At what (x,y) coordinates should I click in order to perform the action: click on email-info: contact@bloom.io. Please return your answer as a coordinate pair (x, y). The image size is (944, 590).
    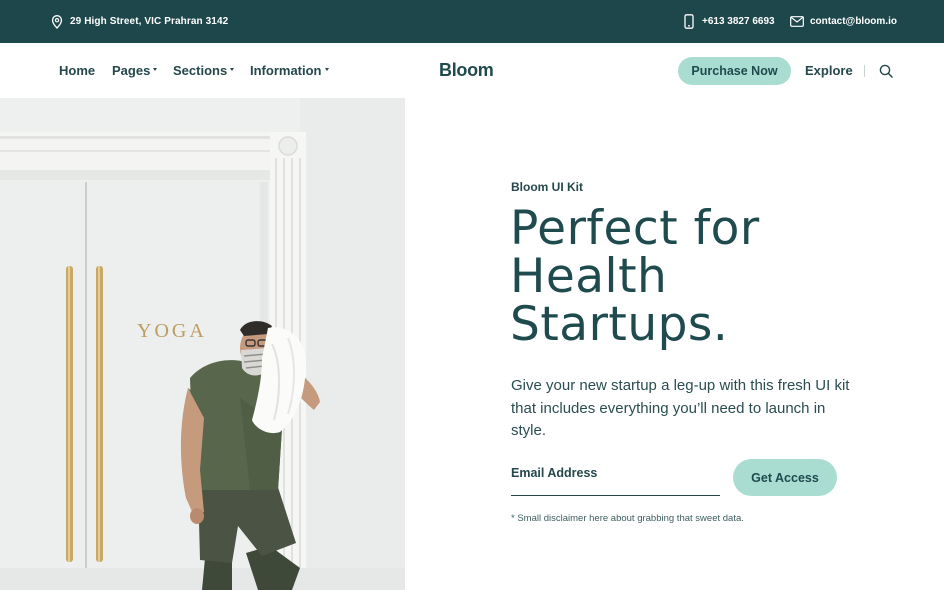
    Looking at the image, I should click on (843, 21).